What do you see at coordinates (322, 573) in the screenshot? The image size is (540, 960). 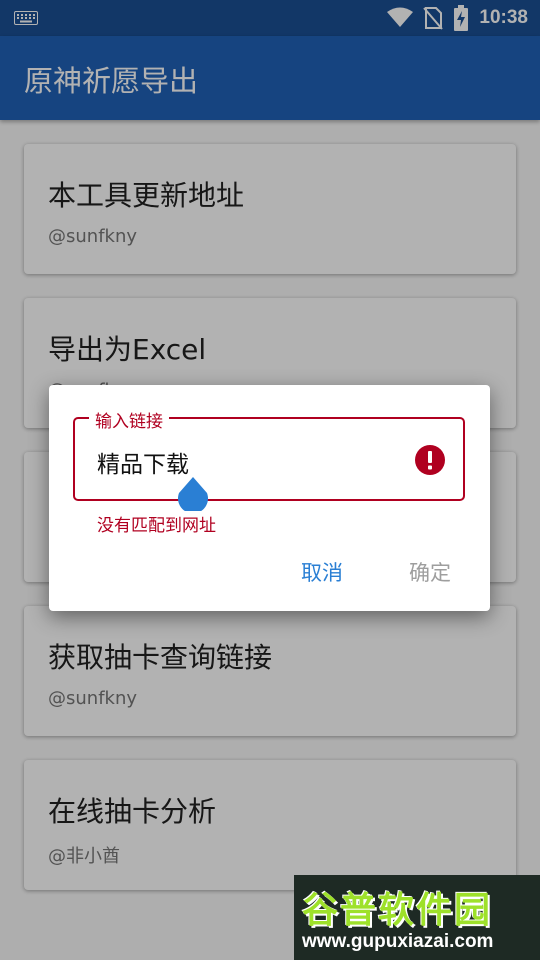 I see `cancel-button: 取消` at bounding box center [322, 573].